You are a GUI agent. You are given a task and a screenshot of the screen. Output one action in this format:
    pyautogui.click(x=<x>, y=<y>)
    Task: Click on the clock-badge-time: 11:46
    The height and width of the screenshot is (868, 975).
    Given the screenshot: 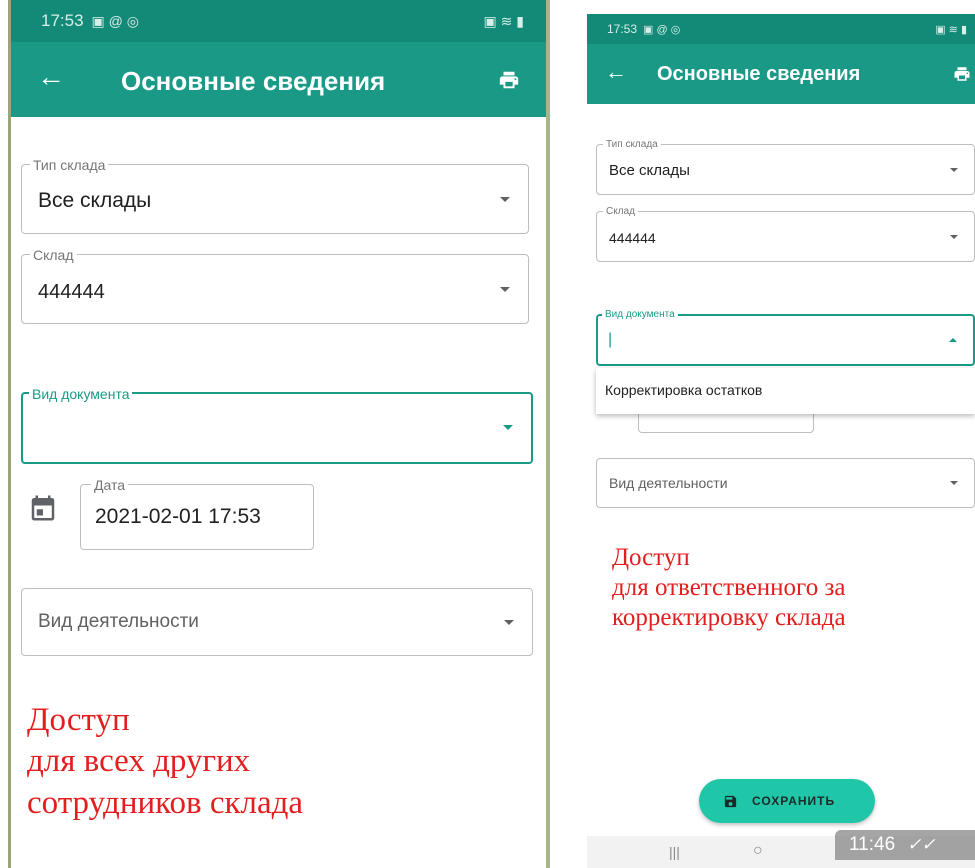 What is the action you would take?
    pyautogui.click(x=872, y=844)
    